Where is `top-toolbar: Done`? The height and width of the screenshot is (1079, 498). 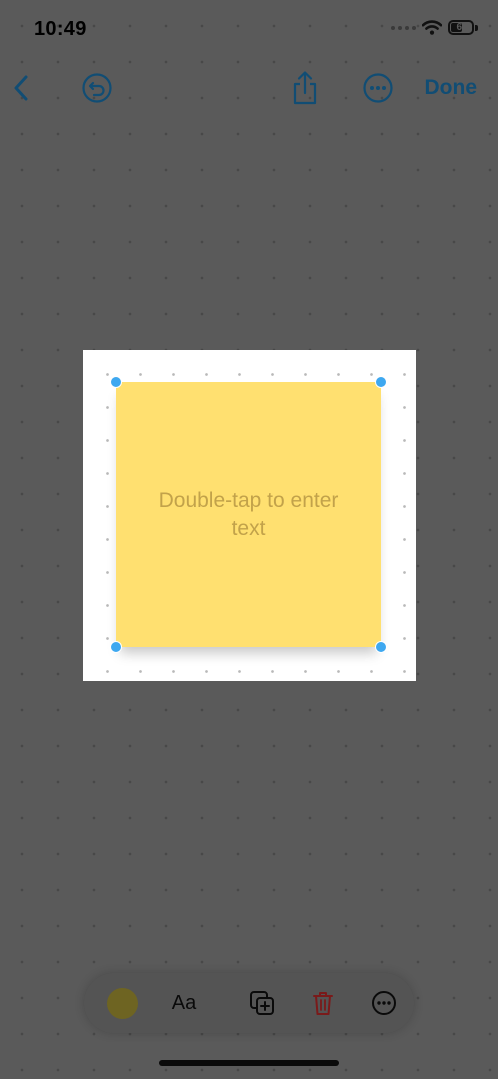 top-toolbar: Done is located at coordinates (249, 88).